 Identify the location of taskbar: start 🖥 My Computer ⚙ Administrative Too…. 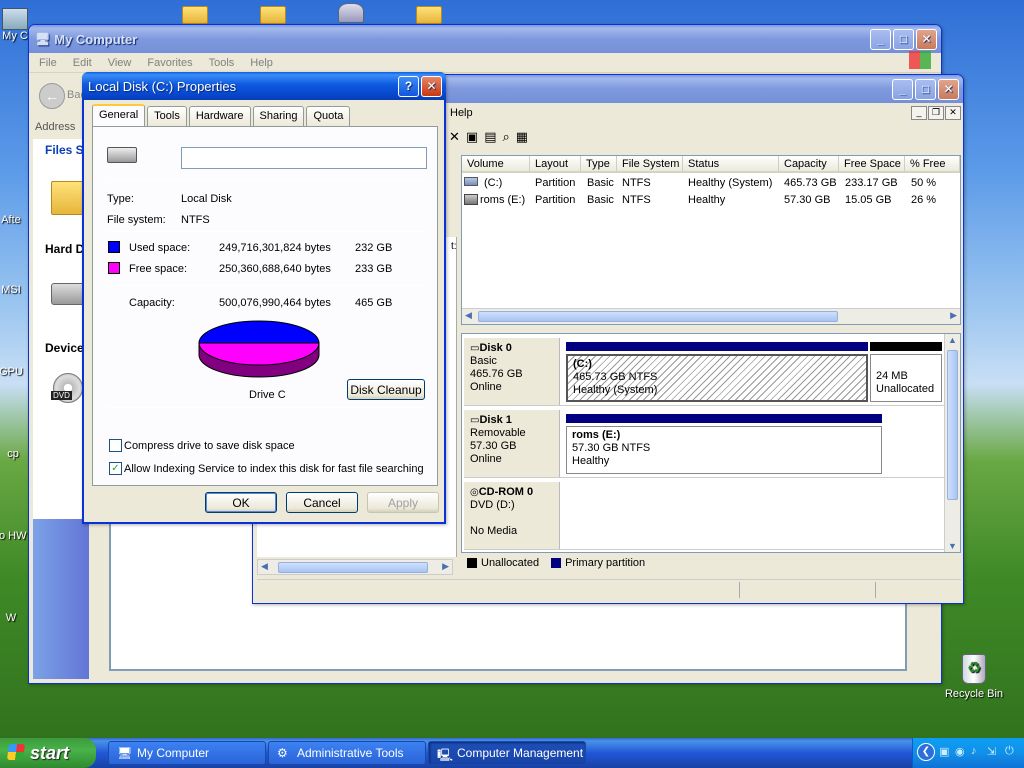
(512, 753).